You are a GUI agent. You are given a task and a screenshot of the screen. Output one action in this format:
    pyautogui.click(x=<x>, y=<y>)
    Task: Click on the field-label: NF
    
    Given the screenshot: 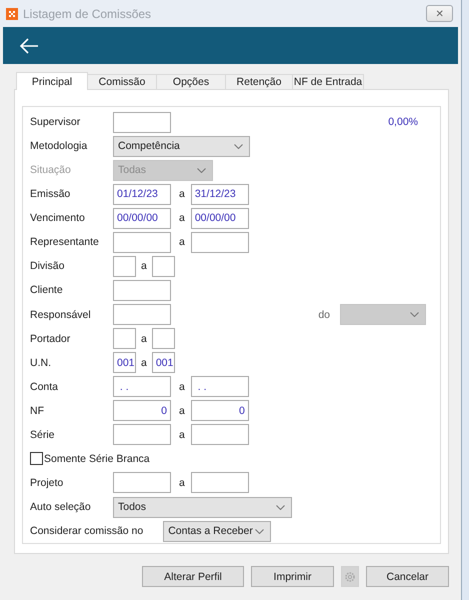 What is the action you would take?
    pyautogui.click(x=37, y=410)
    